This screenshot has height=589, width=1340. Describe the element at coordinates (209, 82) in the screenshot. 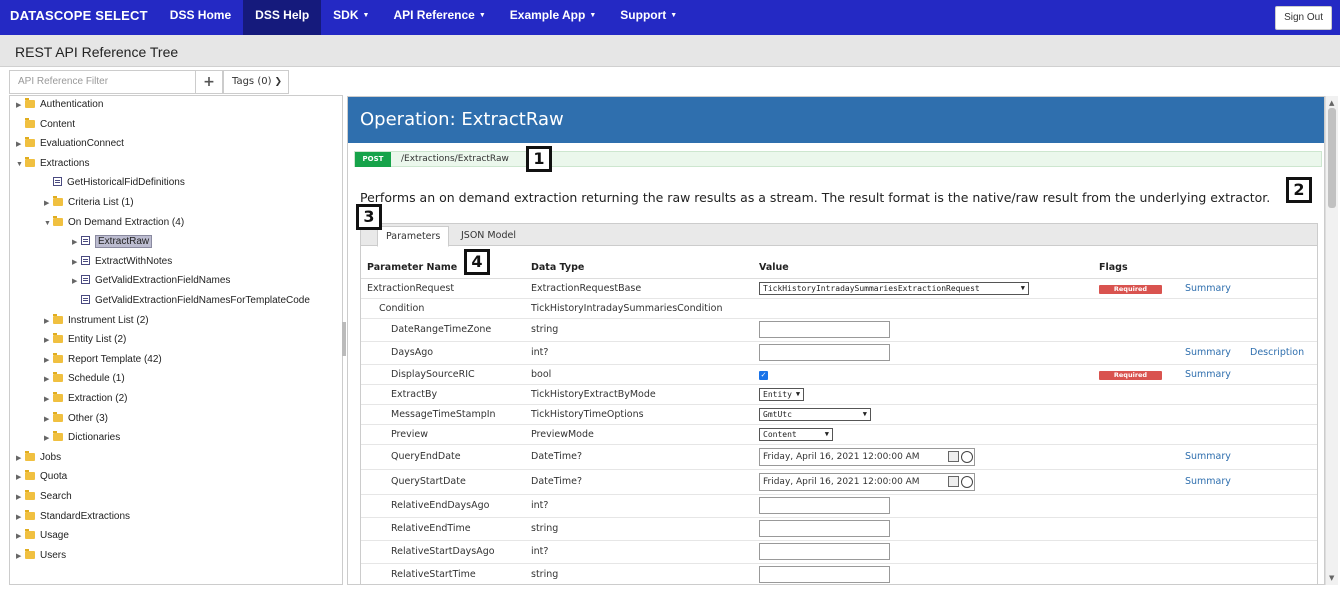

I see `add-filter-button: +` at that location.